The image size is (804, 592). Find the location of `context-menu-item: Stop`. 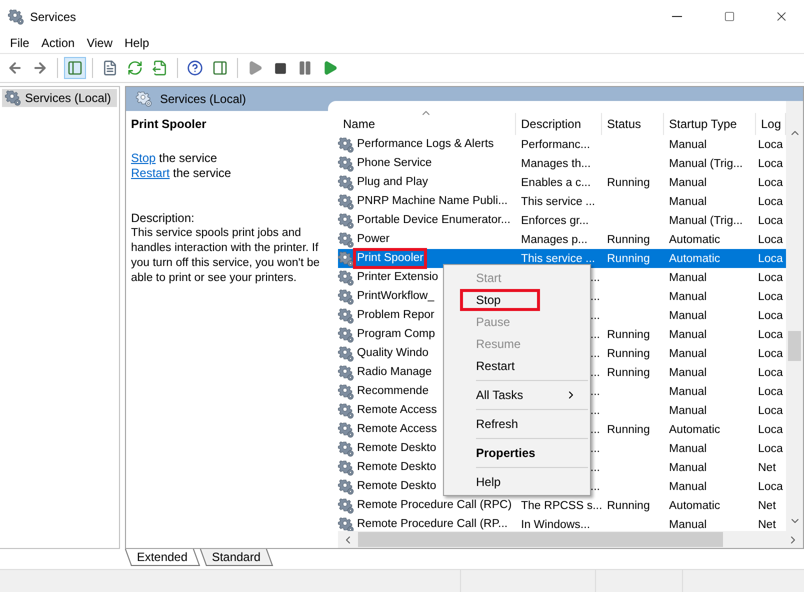

context-menu-item: Stop is located at coordinates (500, 300).